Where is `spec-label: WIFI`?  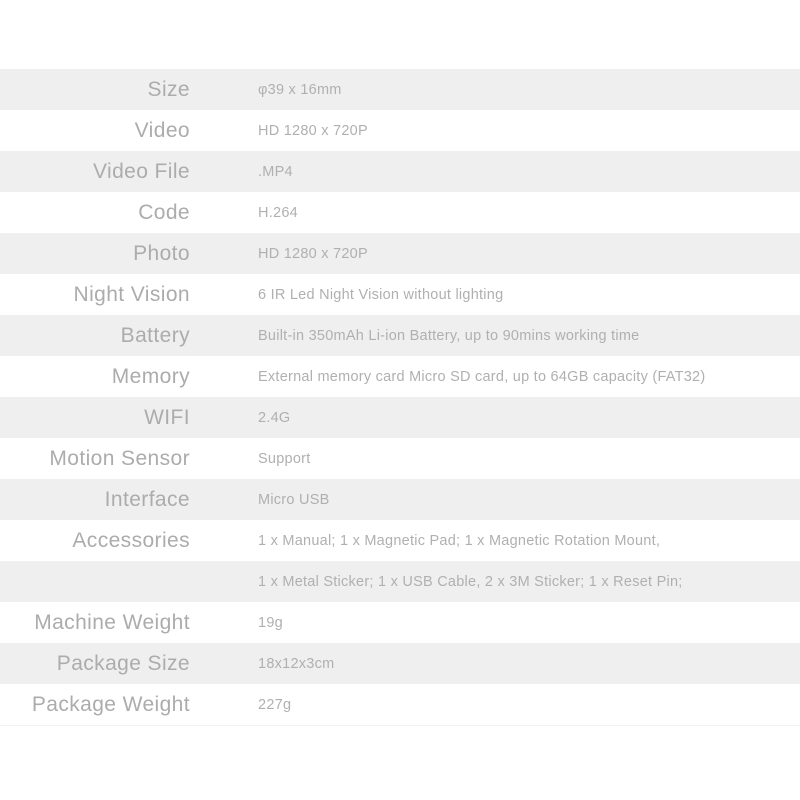 spec-label: WIFI is located at coordinates (167, 417).